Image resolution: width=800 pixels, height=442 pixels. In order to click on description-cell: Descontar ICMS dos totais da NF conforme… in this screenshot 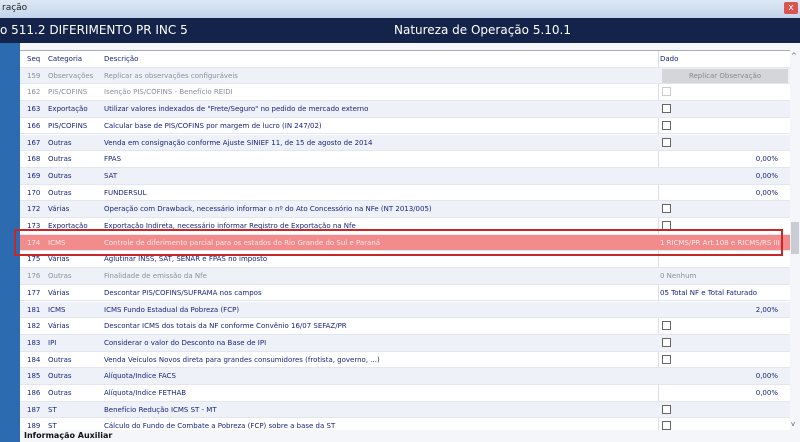, I will do `click(225, 326)`.